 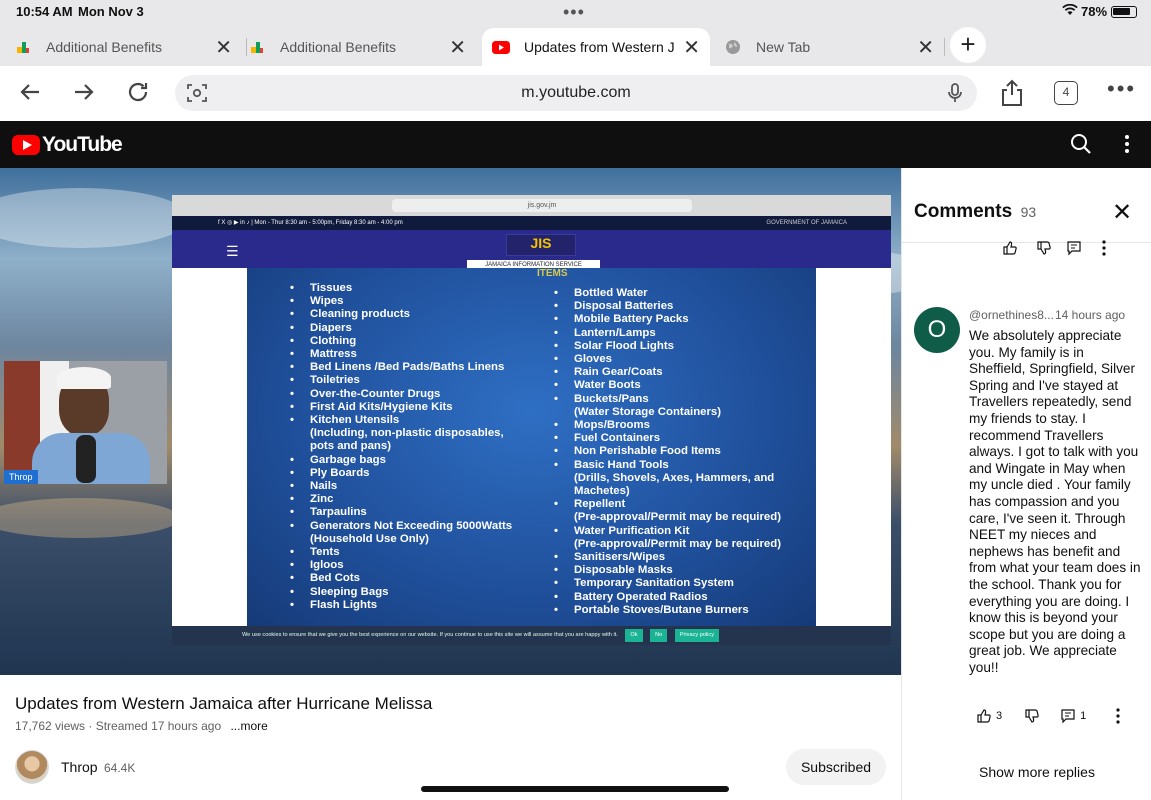 I want to click on poster-item: Kitchen Utensils, so click(x=401, y=420).